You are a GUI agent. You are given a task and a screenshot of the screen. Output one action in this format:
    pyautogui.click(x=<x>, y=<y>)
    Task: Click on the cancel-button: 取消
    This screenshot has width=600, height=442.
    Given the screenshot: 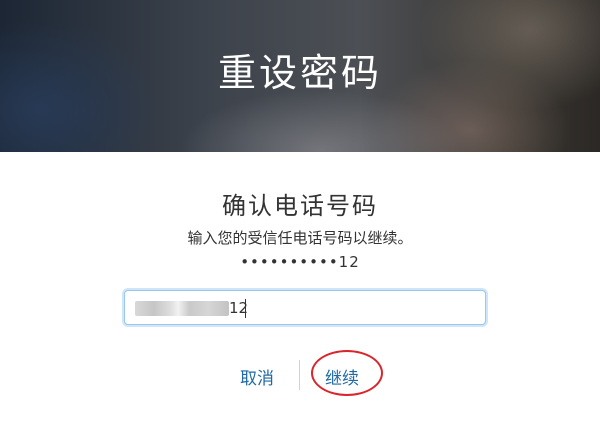 What is the action you would take?
    pyautogui.click(x=257, y=376)
    